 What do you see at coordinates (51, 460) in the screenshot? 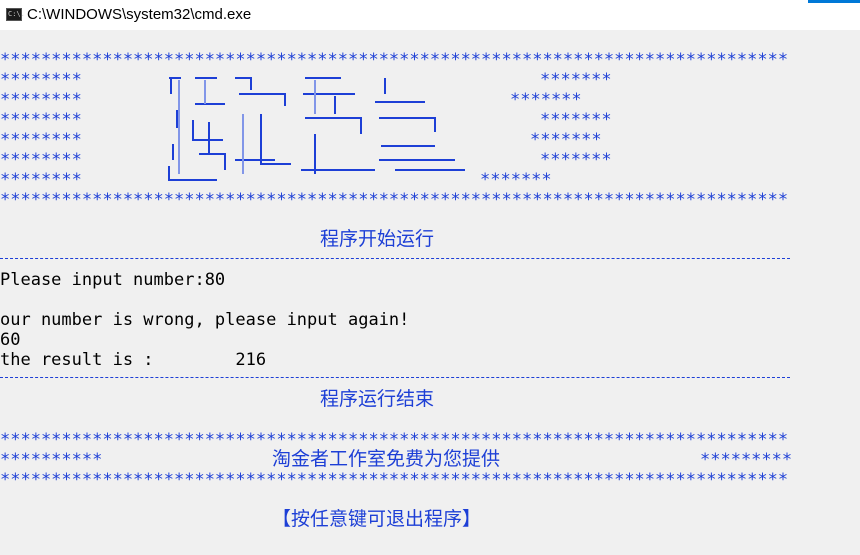
I see `footer-left-stars: **********` at bounding box center [51, 460].